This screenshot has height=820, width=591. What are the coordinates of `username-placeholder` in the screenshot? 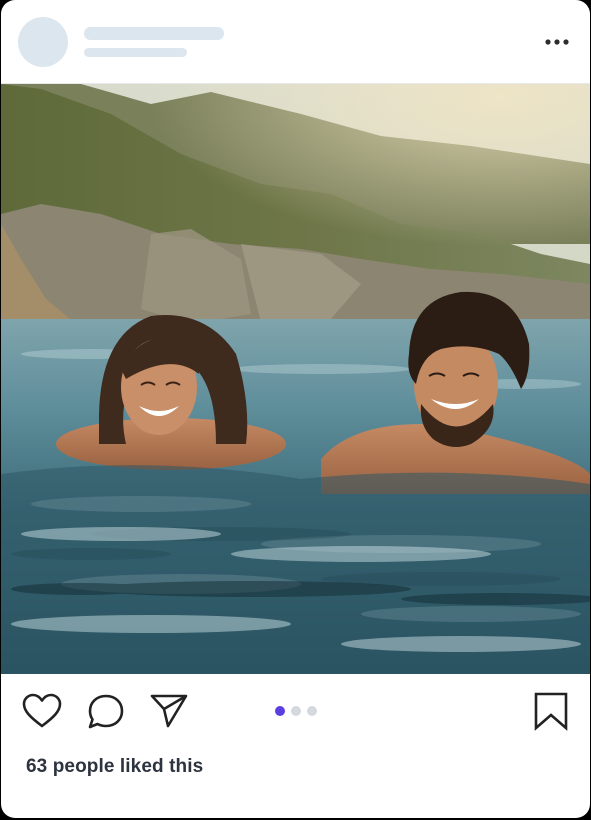 It's located at (154, 33).